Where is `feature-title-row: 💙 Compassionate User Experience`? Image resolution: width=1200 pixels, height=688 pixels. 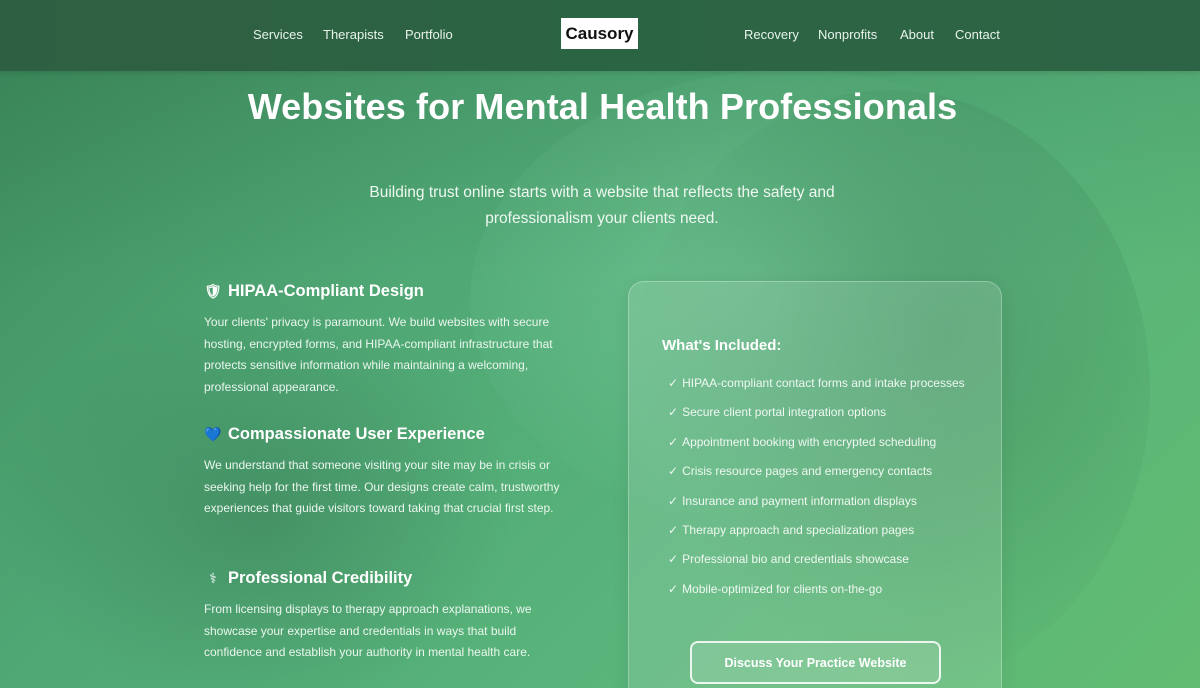
feature-title-row: 💙 Compassionate User Experience is located at coordinates (394, 434).